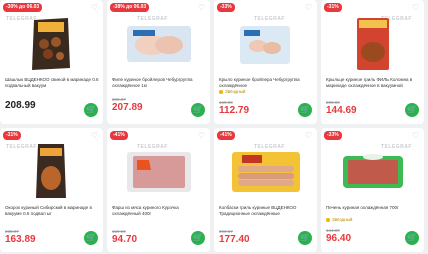 The height and width of the screenshot is (254, 428). Describe the element at coordinates (125, 239) in the screenshot. I see `product-price: 94.70` at that location.